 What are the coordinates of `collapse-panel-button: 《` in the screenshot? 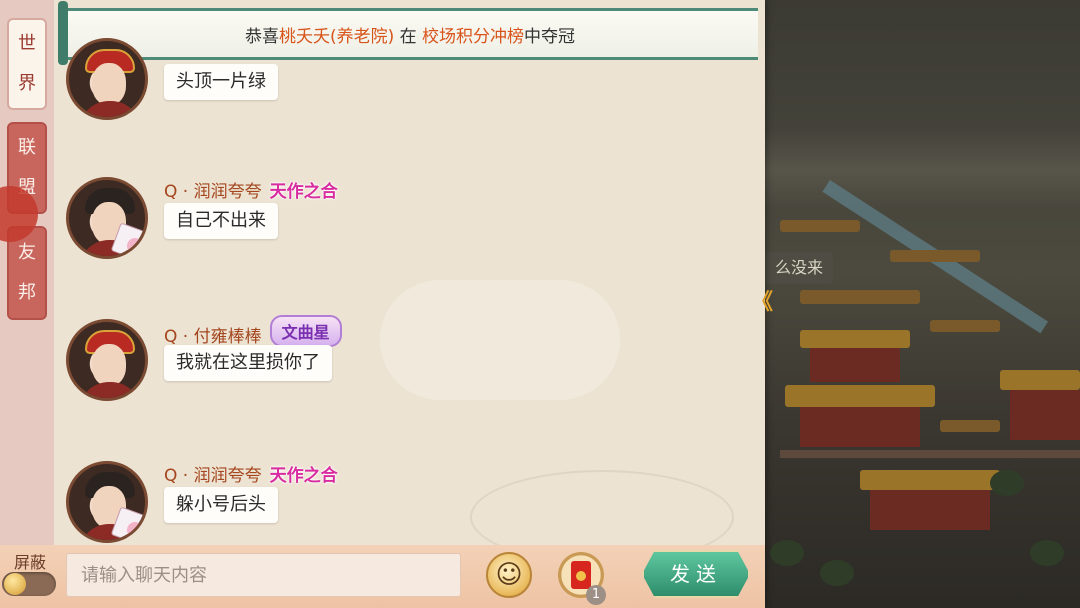 It's located at (762, 300).